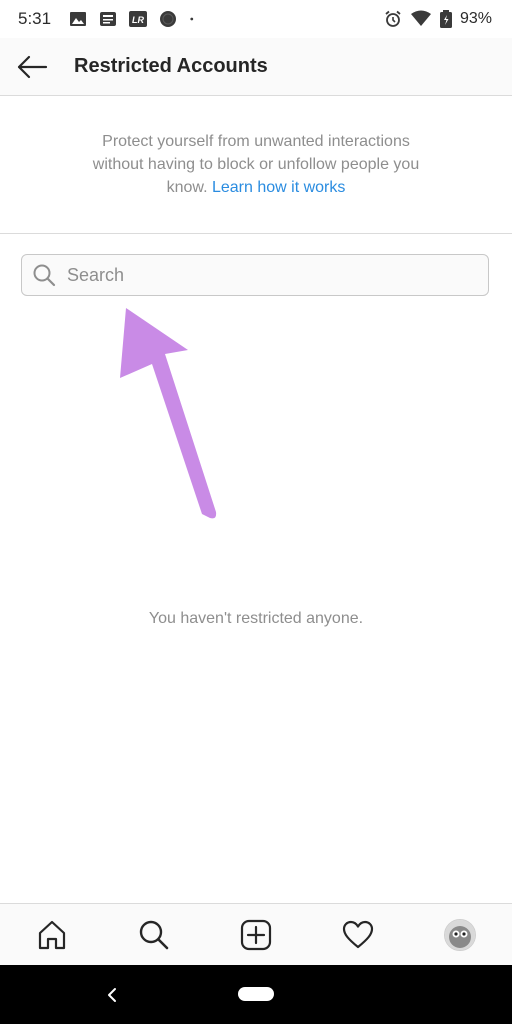  What do you see at coordinates (475, 18) in the screenshot?
I see `battery-percent: 93%` at bounding box center [475, 18].